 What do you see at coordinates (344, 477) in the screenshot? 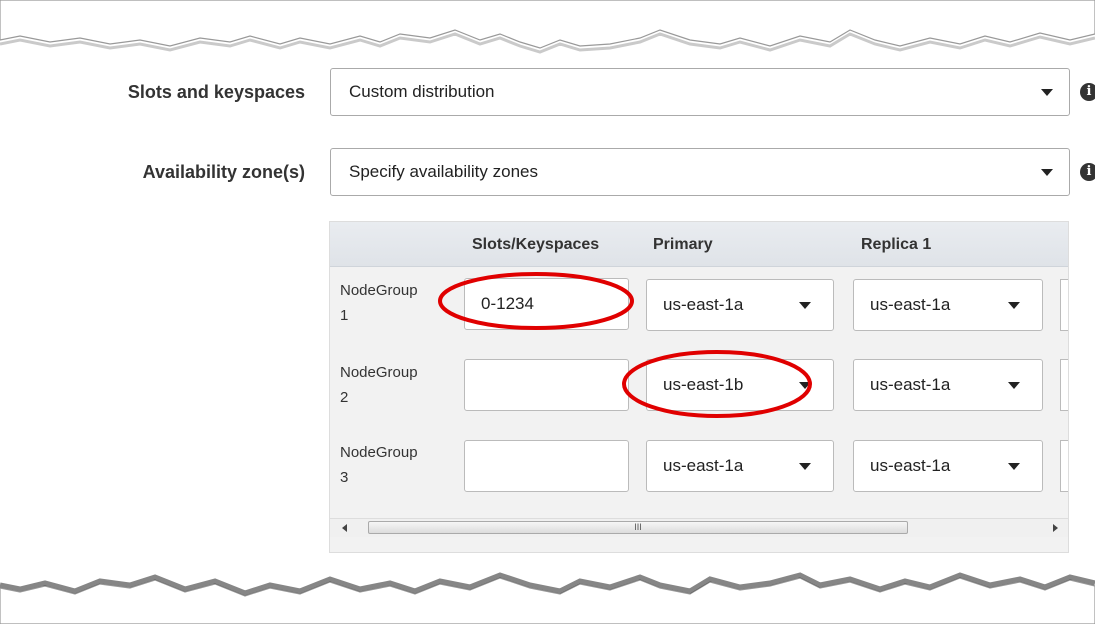
I see `nodegroup-number: 3` at bounding box center [344, 477].